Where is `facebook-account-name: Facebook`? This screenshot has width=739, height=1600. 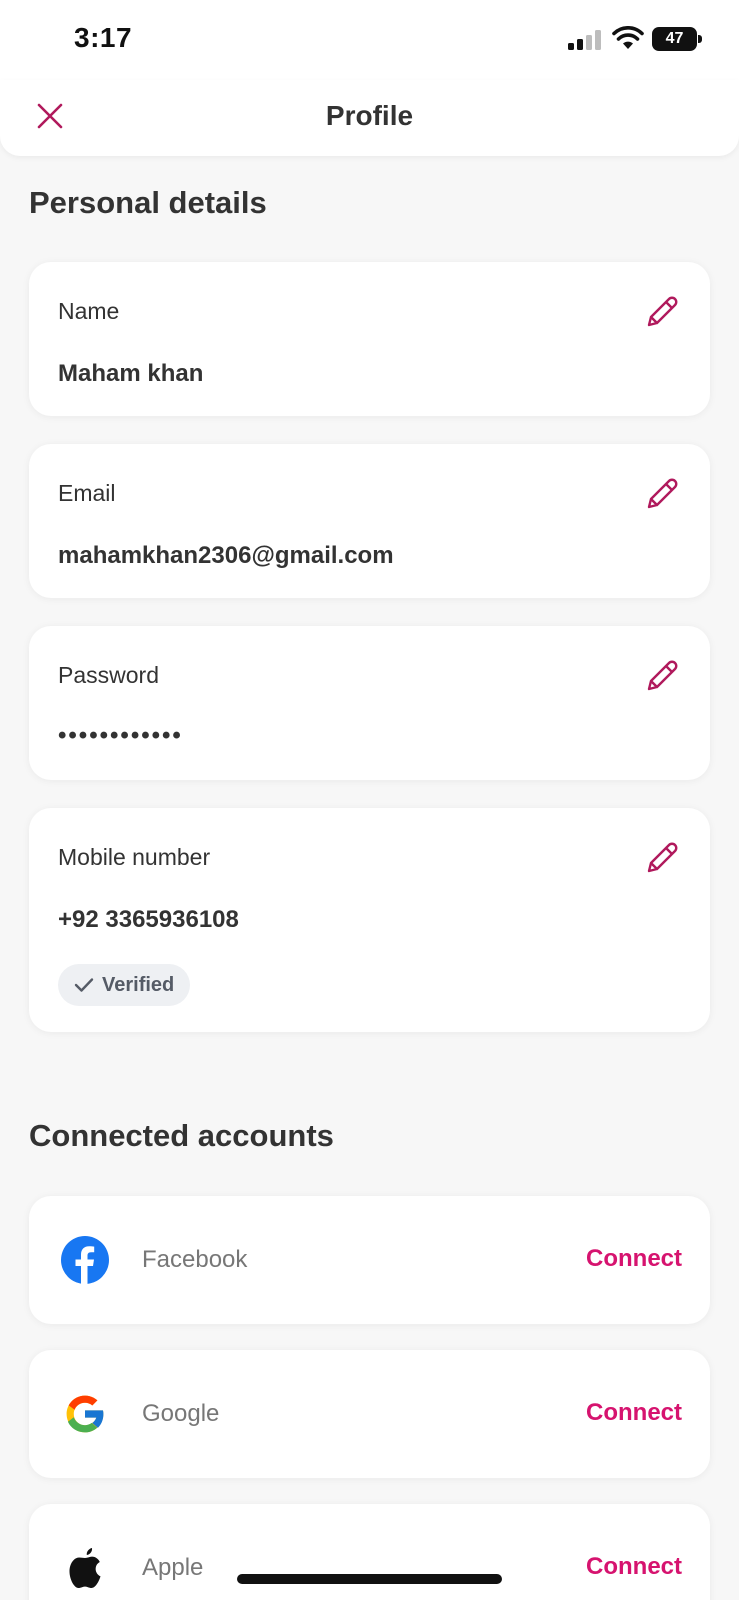
facebook-account-name: Facebook is located at coordinates (195, 1259).